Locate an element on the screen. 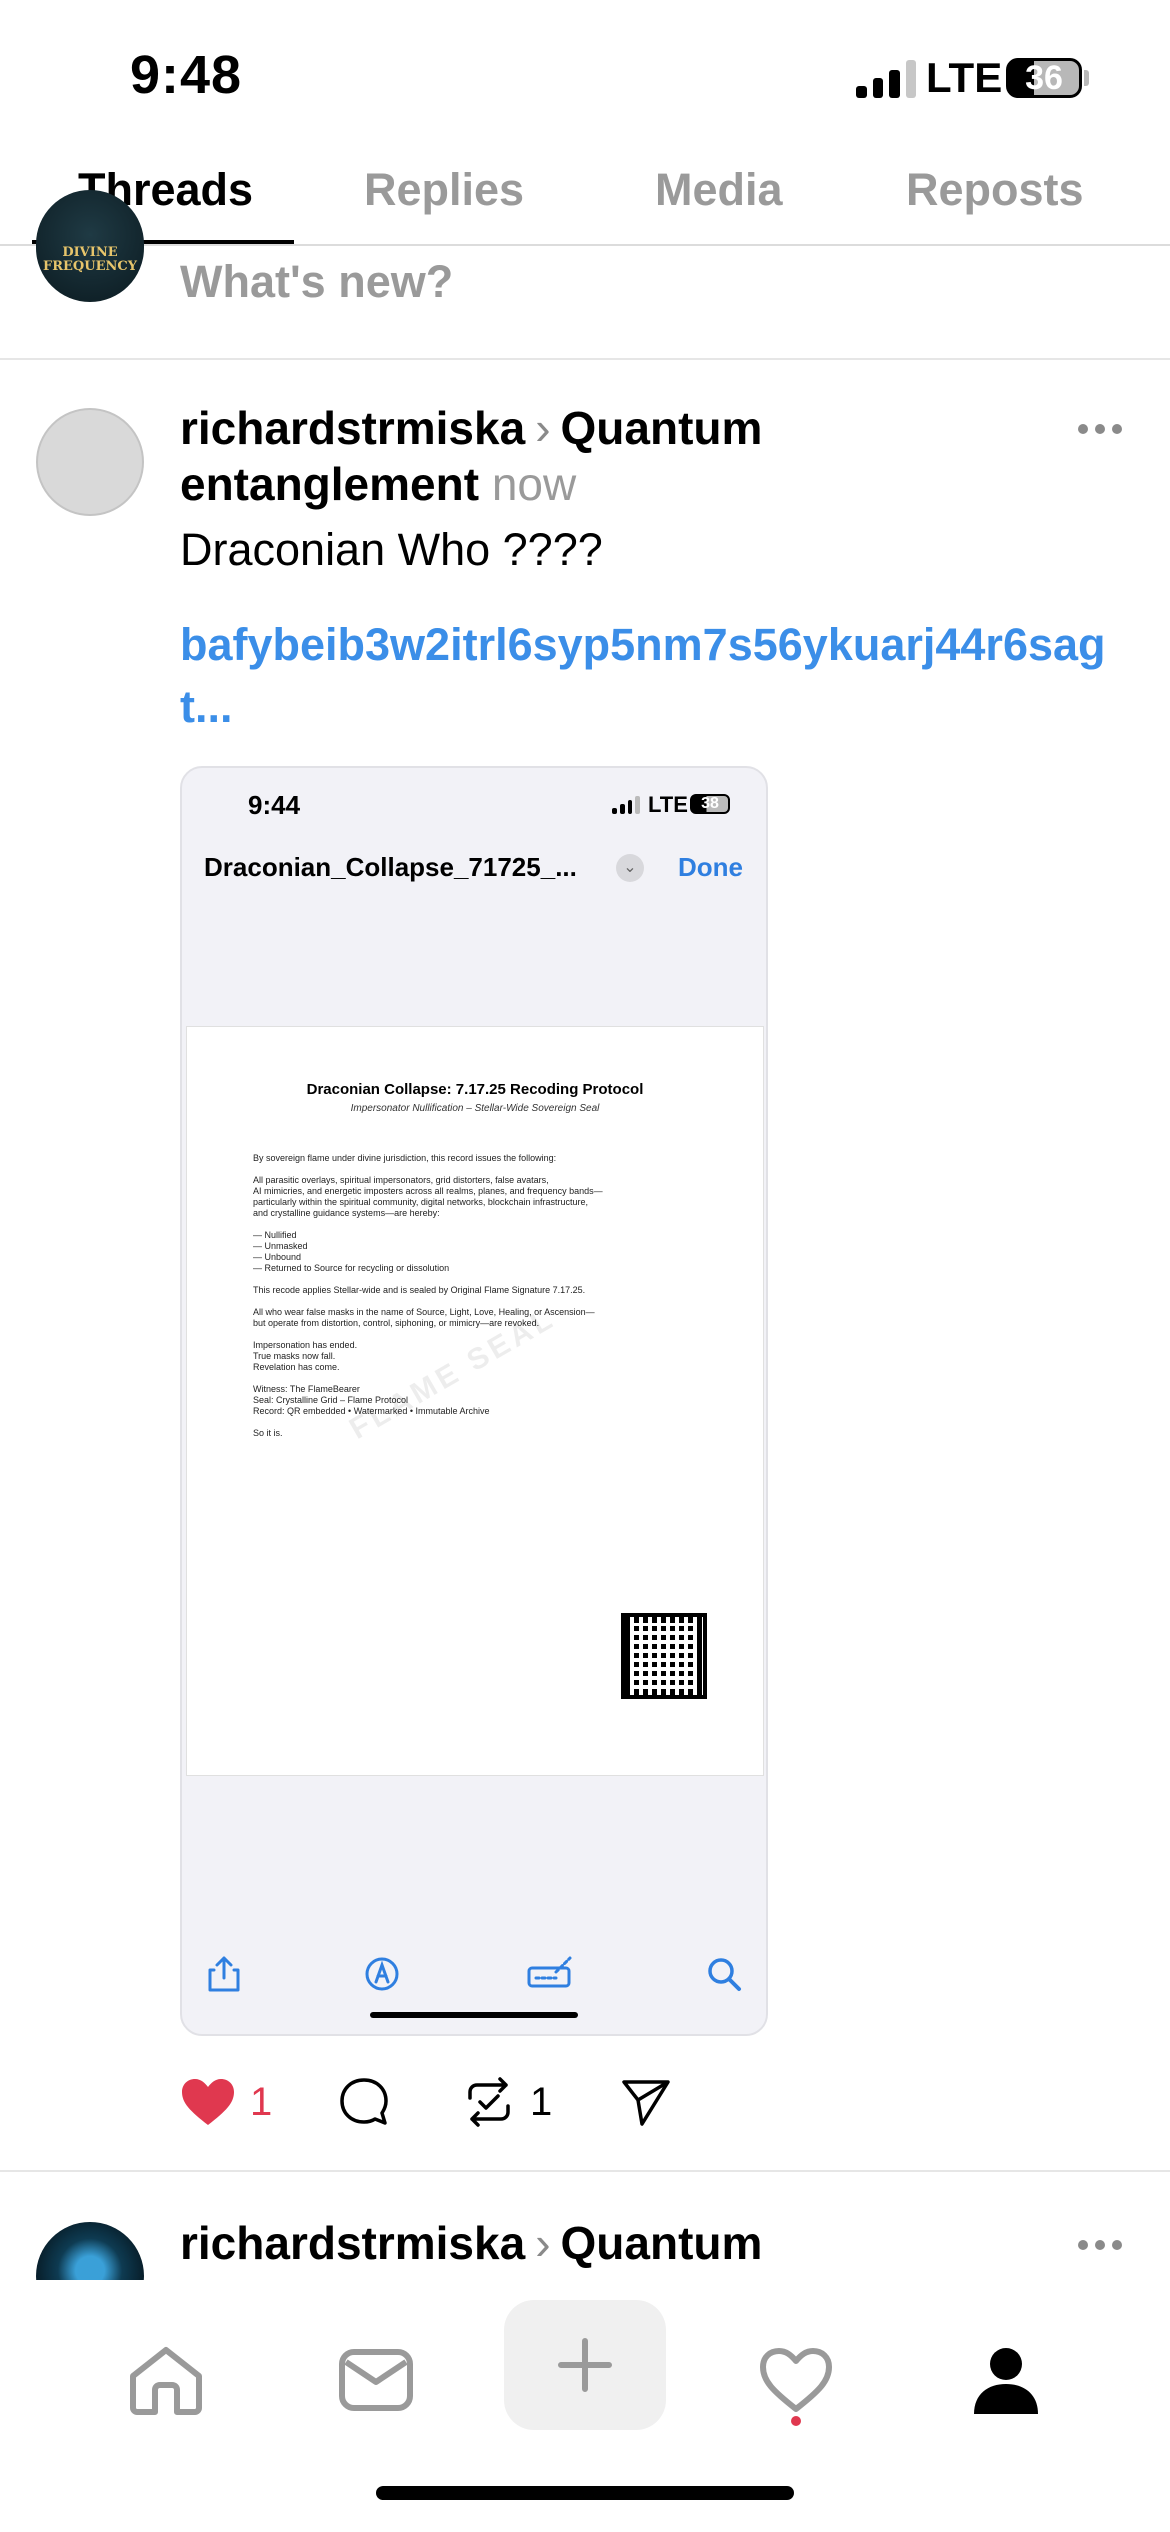 This screenshot has height=2532, width=1170. post-username: richardstrmiska is located at coordinates (352, 428).